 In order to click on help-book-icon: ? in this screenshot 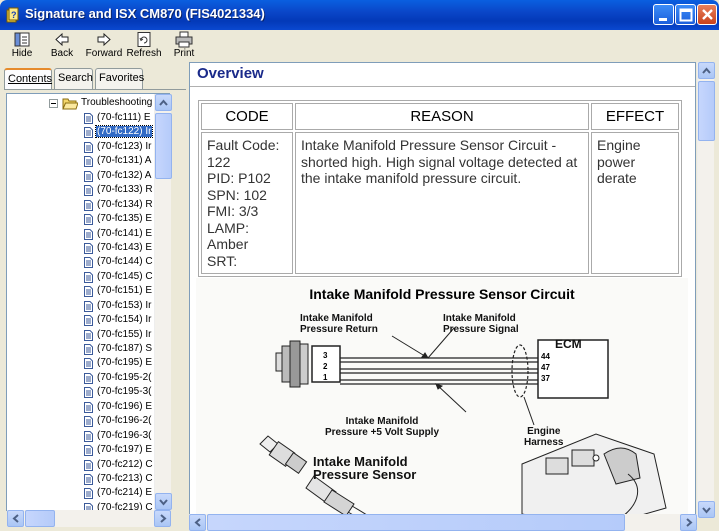, I will do `click(12, 15)`.